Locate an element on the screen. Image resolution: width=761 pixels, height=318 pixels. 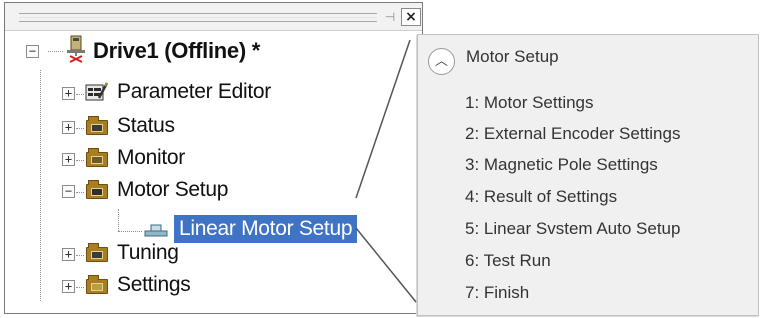
setup-step: 4: Result of Settings is located at coordinates (541, 196).